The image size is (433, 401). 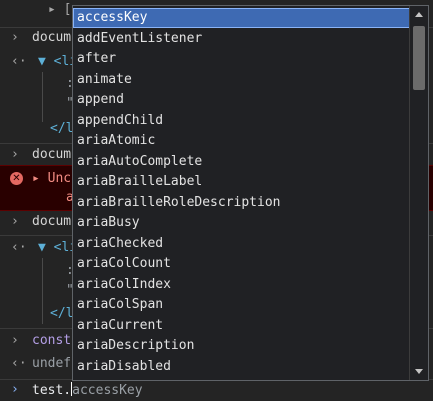 What do you see at coordinates (242, 59) in the screenshot?
I see `autocomplete-item: after` at bounding box center [242, 59].